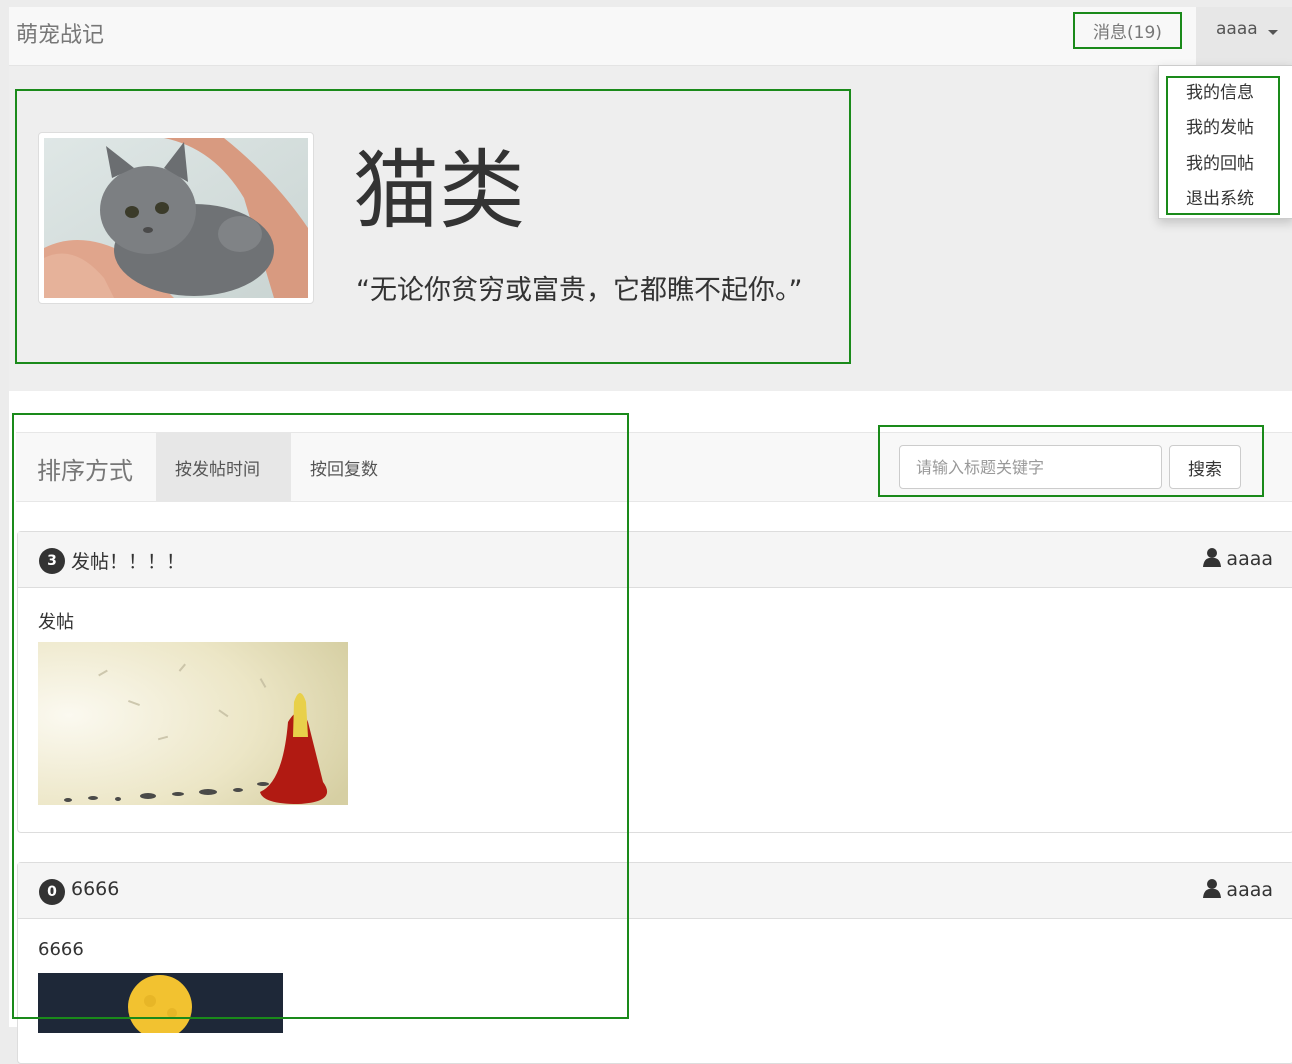 This screenshot has height=1064, width=1292. I want to click on menu-item-my-posts: 我的发帖, so click(1220, 125).